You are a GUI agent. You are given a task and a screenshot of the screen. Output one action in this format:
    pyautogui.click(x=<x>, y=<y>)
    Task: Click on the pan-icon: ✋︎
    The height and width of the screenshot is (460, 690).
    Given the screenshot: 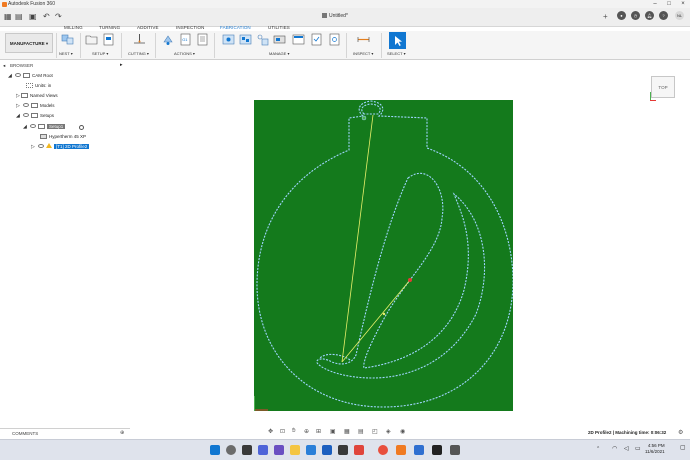 What is the action you would take?
    pyautogui.click(x=293, y=431)
    